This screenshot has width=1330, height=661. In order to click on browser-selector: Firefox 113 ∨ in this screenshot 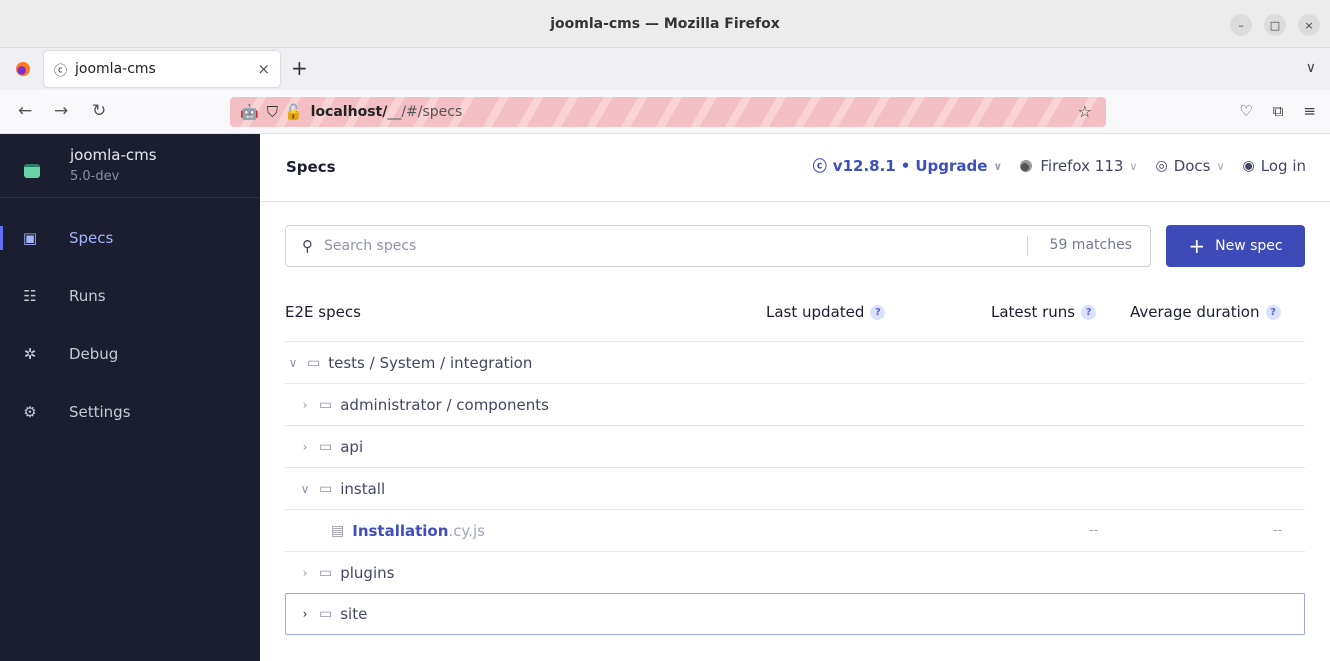, I will do `click(1078, 166)`.